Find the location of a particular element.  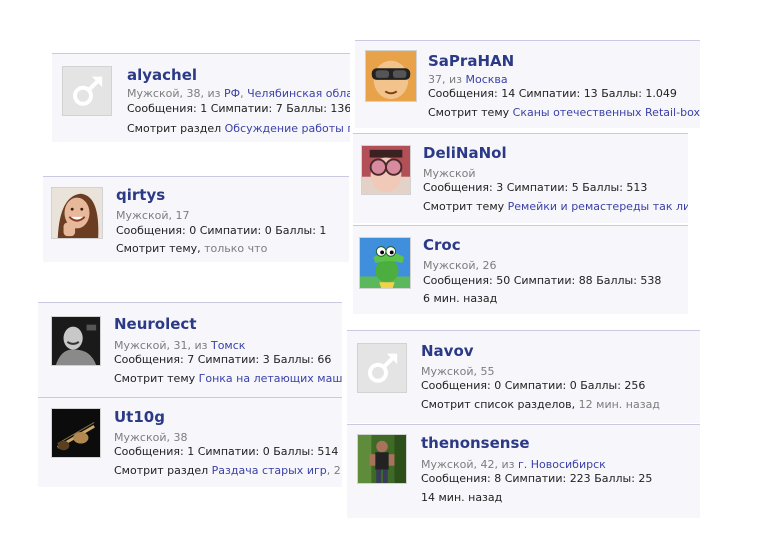

username: alyachel is located at coordinates (162, 75).